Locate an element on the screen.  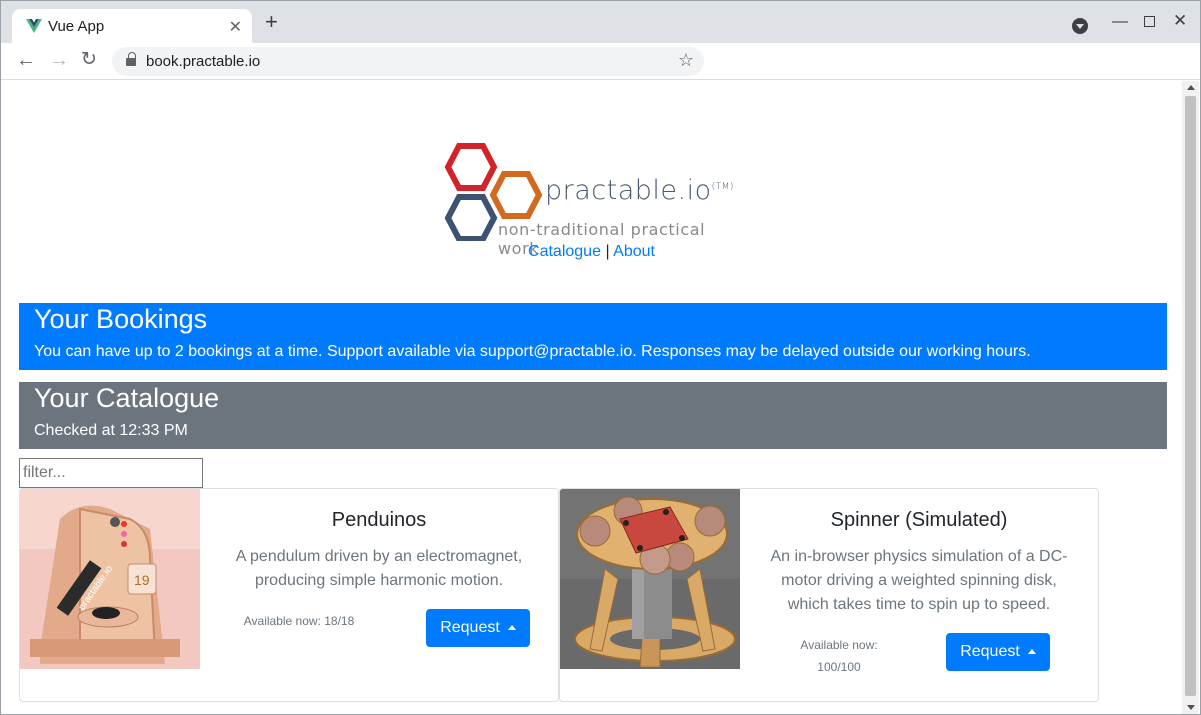
logo-wordmark: practable.io(TM) is located at coordinates (639, 190).